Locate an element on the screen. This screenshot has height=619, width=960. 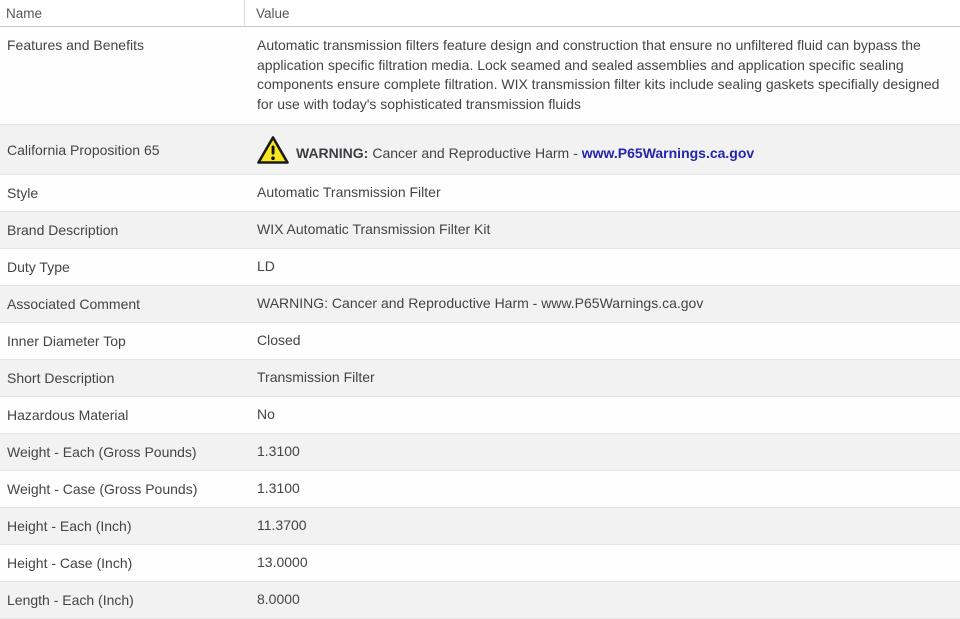
row-name-cell: Height - Each (Inch) is located at coordinates (69, 526).